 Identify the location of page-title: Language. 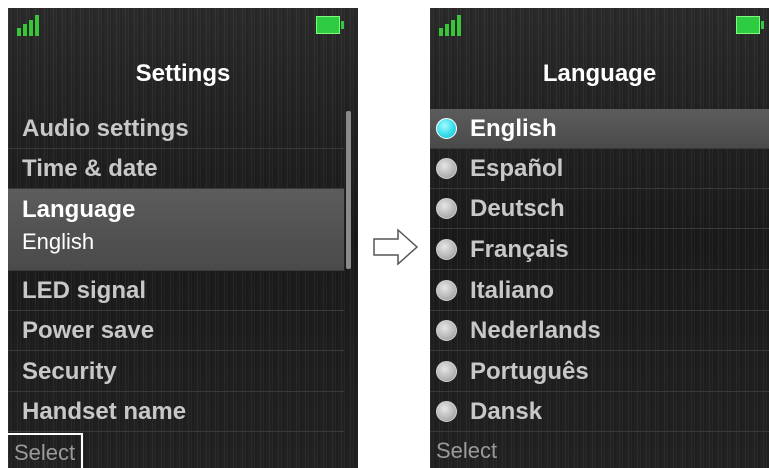
(599, 73).